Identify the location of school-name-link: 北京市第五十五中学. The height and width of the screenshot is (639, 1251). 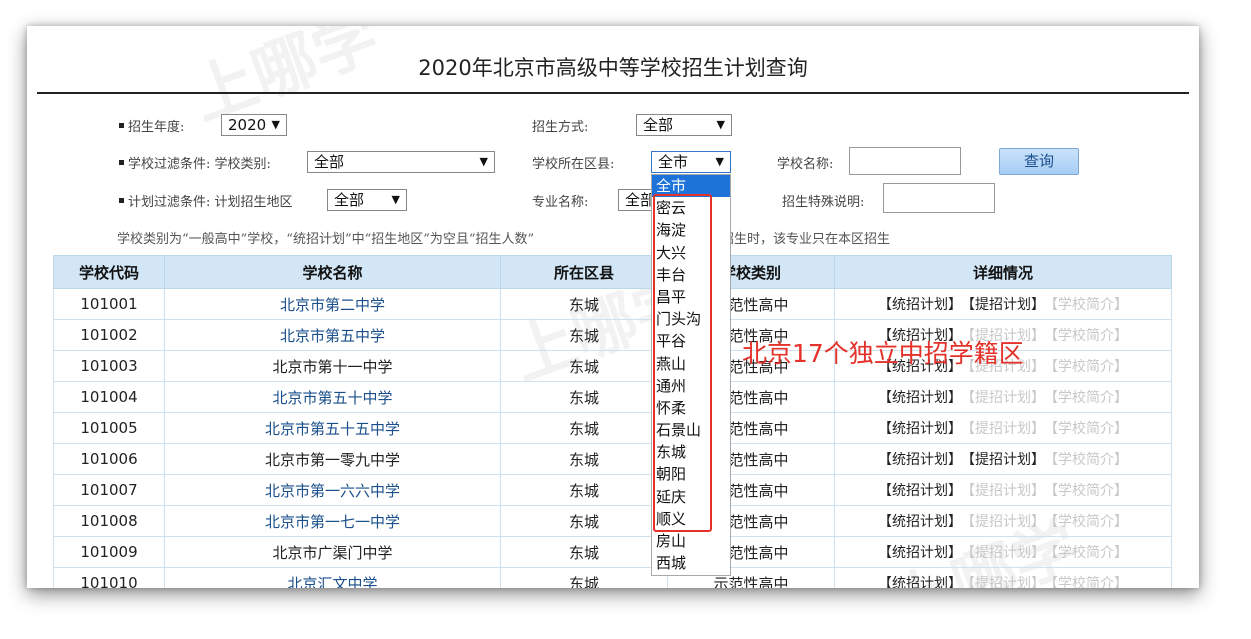
(332, 428).